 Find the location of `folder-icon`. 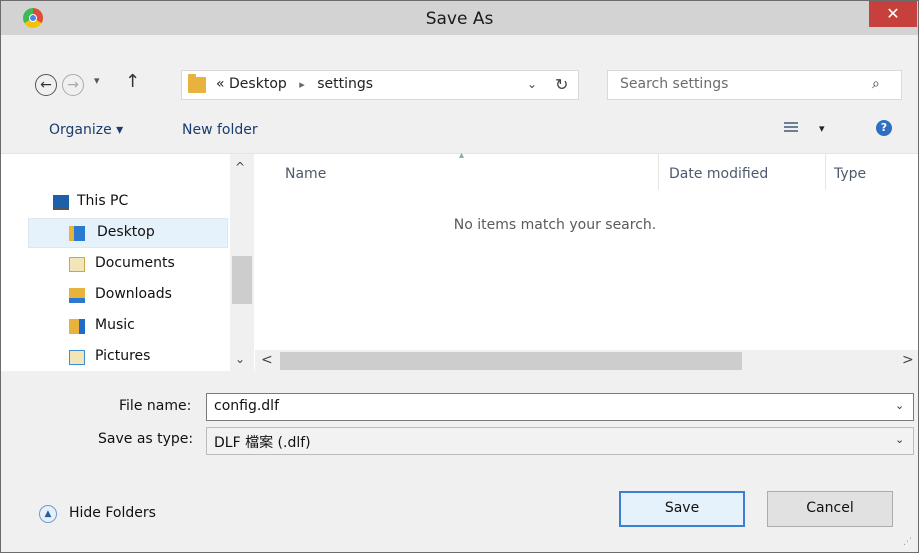

folder-icon is located at coordinates (197, 83).